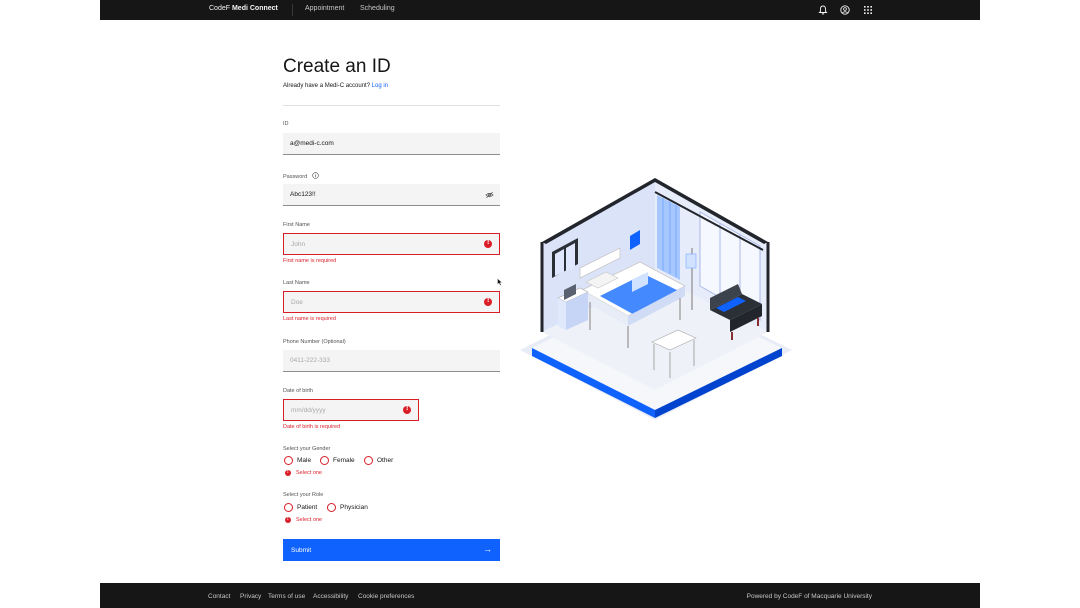  I want to click on hospital-room-illustration, so click(656, 299).